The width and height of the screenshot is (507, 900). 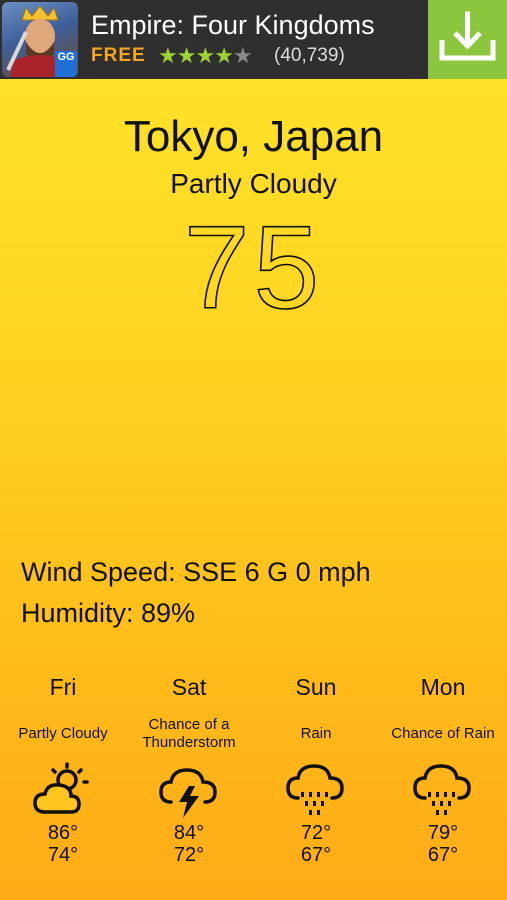 What do you see at coordinates (63, 687) in the screenshot?
I see `forecast-day-name: Fri` at bounding box center [63, 687].